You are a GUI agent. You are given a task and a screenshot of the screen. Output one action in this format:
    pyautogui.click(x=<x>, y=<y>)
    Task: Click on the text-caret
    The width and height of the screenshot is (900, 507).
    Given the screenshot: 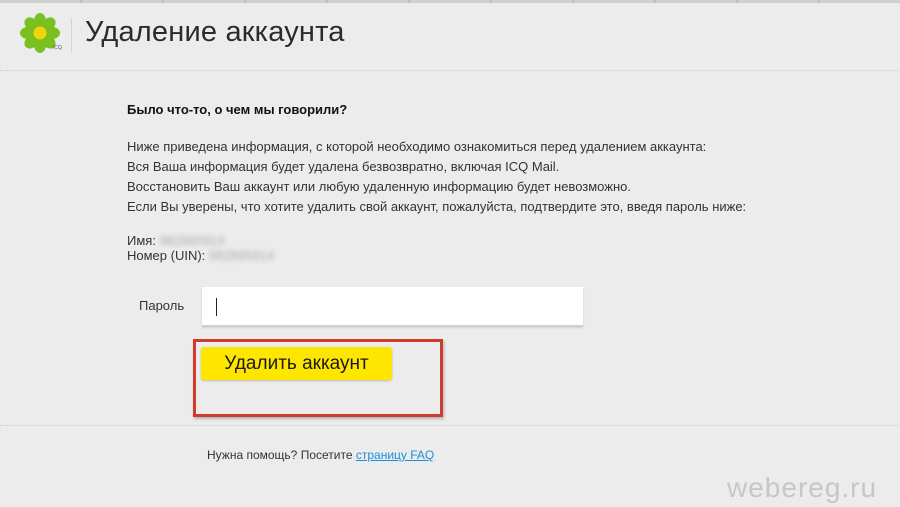 What is the action you would take?
    pyautogui.click(x=216, y=307)
    